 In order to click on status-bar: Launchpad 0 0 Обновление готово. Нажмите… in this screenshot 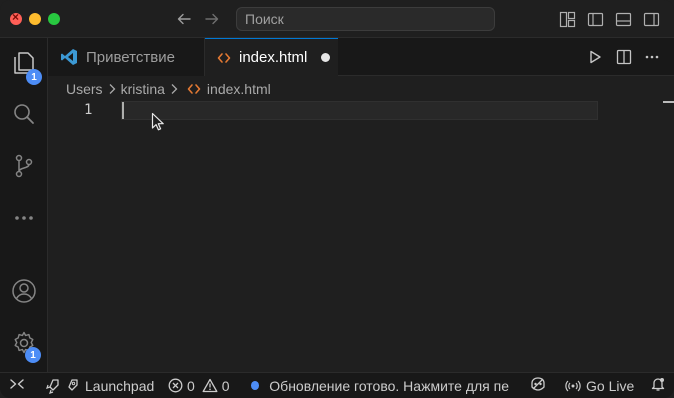, I will do `click(337, 385)`.